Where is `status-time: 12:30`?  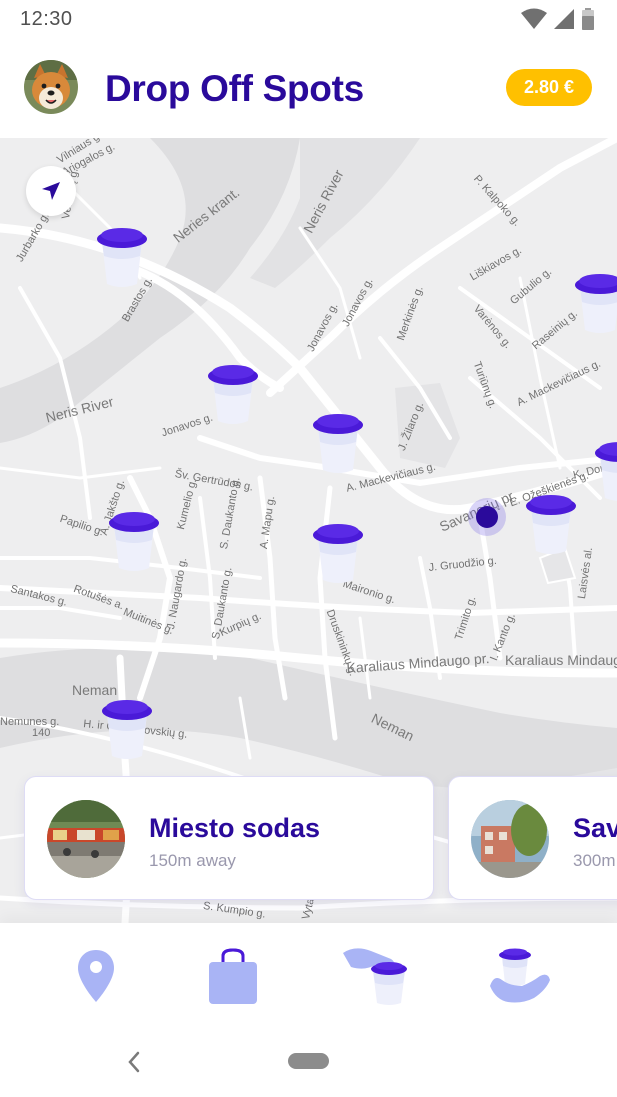 status-time: 12:30 is located at coordinates (46, 19).